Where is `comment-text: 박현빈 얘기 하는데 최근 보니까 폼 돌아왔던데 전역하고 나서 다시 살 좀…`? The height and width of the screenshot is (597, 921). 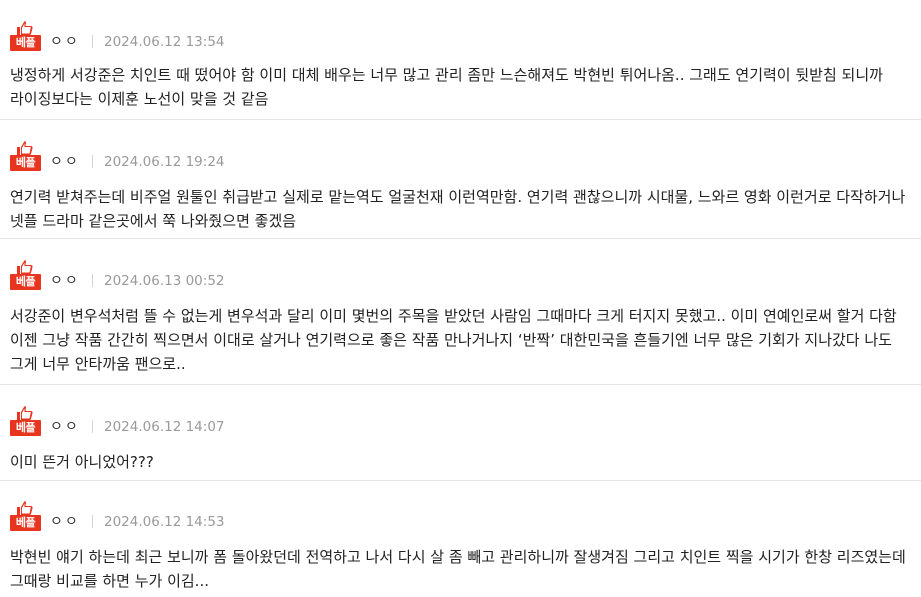 comment-text: 박현빈 얘기 하는데 최근 보니까 폼 돌아왔던데 전역하고 나서 다시 살 좀… is located at coordinates (458, 569).